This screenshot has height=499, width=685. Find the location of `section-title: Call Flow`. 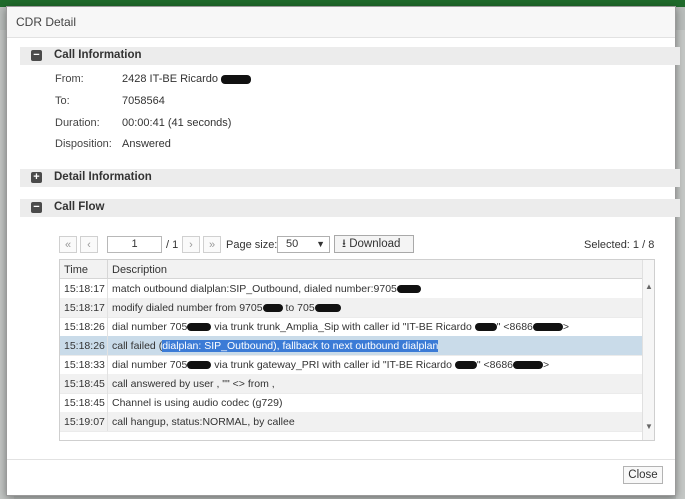

section-title: Call Flow is located at coordinates (79, 207).